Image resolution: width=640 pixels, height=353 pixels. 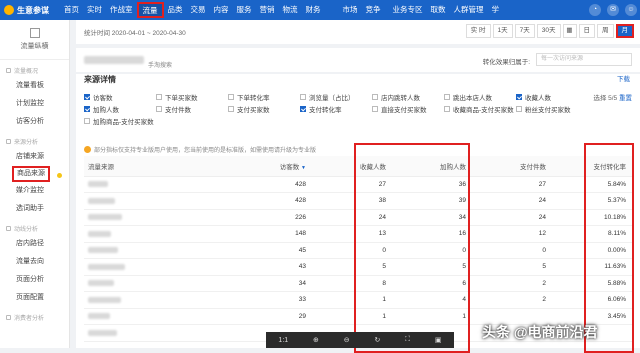 What do you see at coordinates (432, 300) in the screenshot?
I see `value-cell: 4` at bounding box center [432, 300].